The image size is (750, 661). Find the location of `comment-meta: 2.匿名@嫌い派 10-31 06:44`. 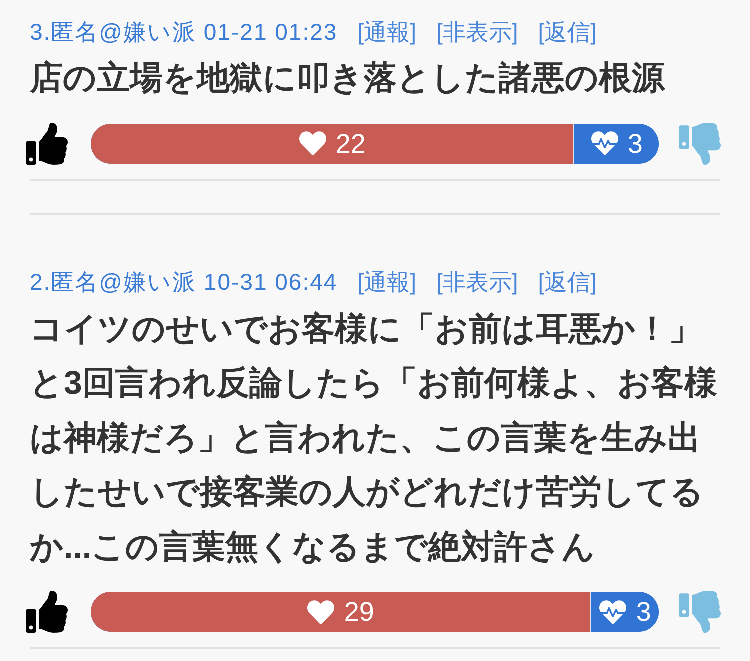

comment-meta: 2.匿名@嫌い派 10-31 06:44 is located at coordinates (184, 282).